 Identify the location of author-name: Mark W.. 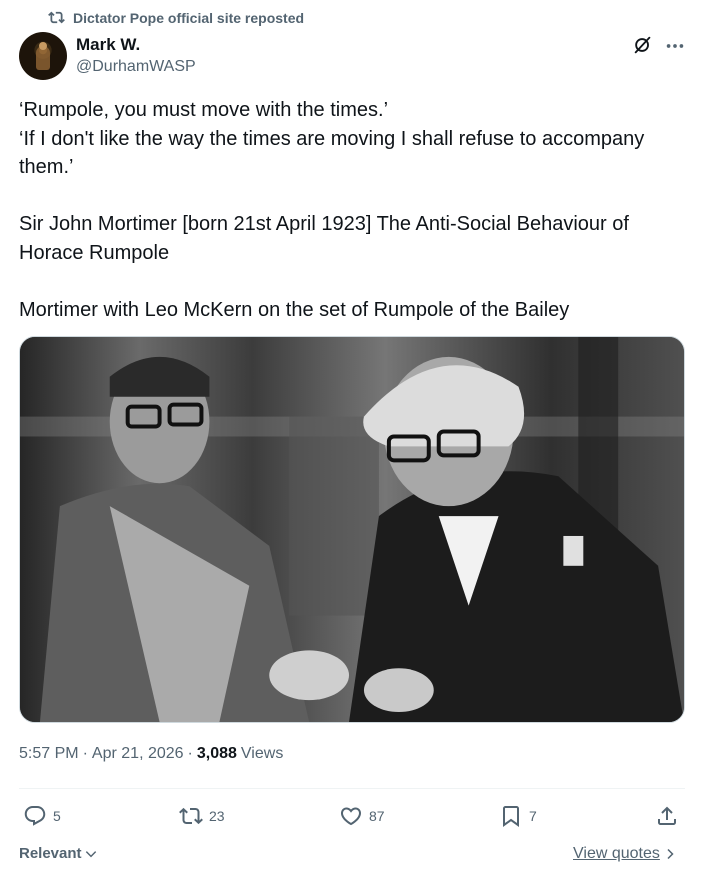
(108, 45).